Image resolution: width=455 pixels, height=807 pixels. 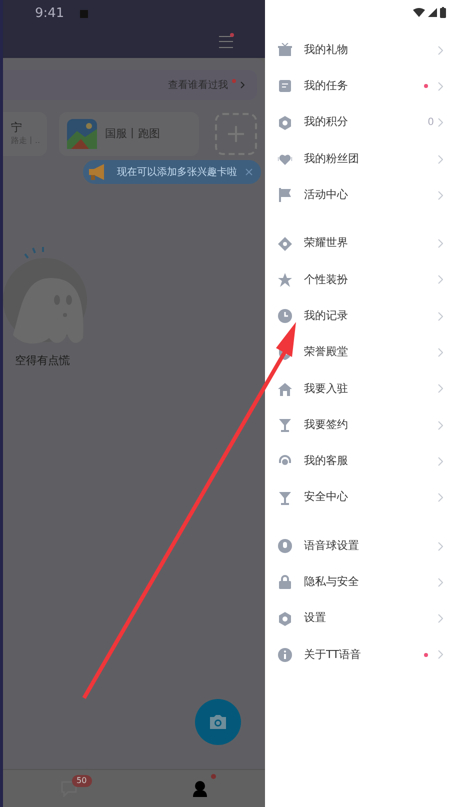 I want to click on menu-label: 我的积分, so click(x=326, y=122).